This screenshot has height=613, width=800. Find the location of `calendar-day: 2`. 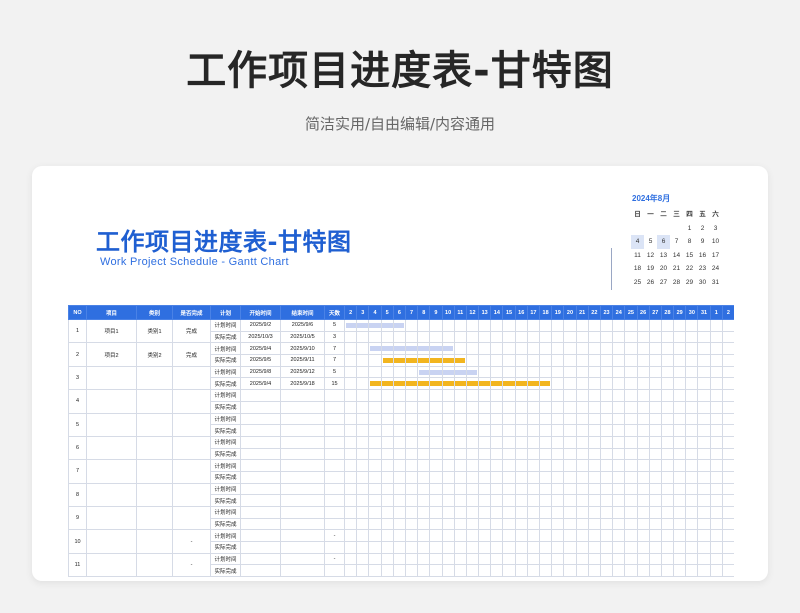

calendar-day: 2 is located at coordinates (702, 229).